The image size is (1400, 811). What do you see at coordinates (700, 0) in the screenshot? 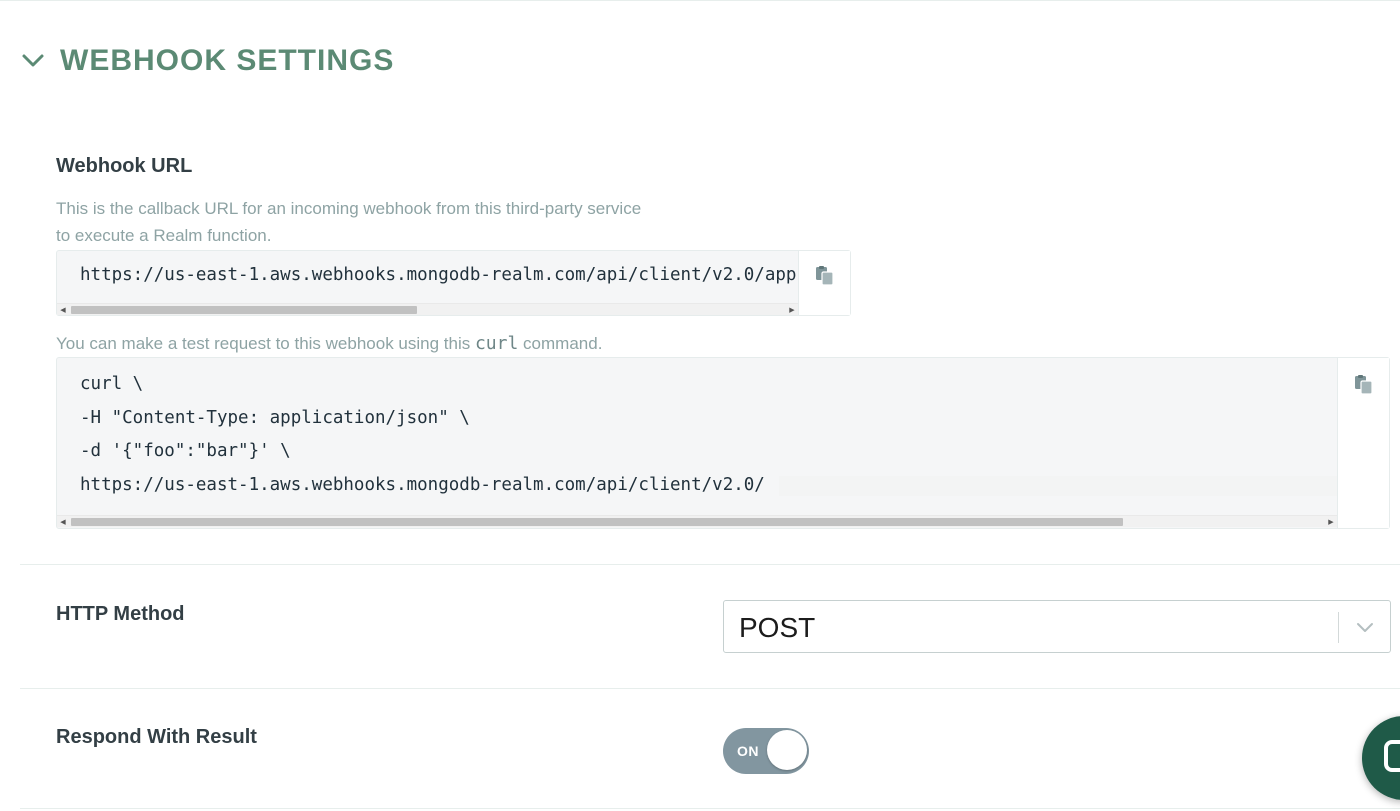
I see `top-divider` at bounding box center [700, 0].